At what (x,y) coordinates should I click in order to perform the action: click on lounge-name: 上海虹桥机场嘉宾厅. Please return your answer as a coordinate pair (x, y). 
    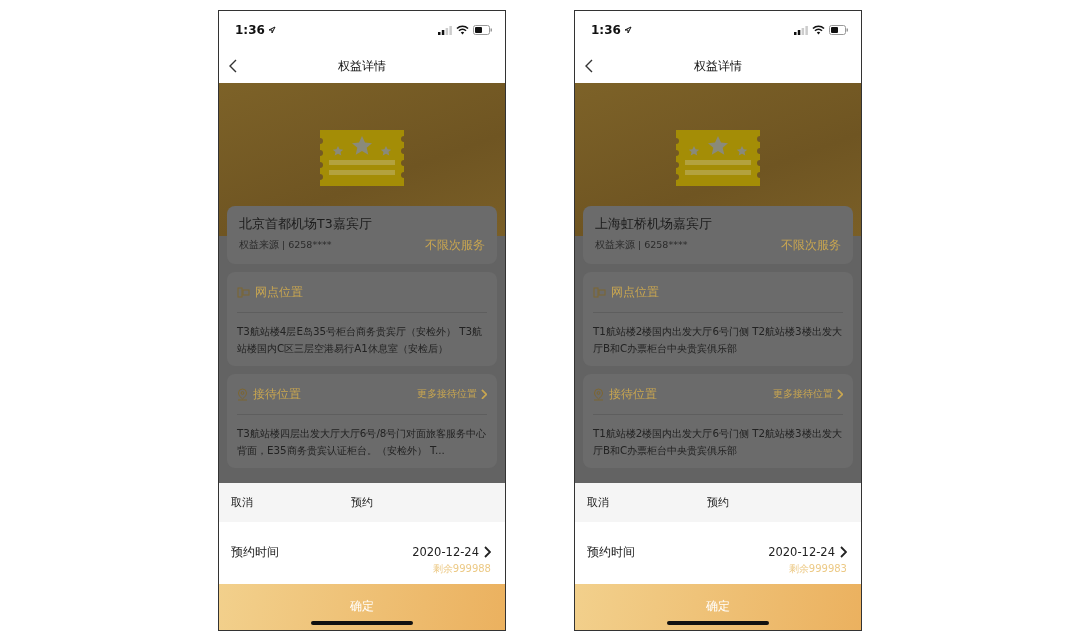
    Looking at the image, I should click on (654, 224).